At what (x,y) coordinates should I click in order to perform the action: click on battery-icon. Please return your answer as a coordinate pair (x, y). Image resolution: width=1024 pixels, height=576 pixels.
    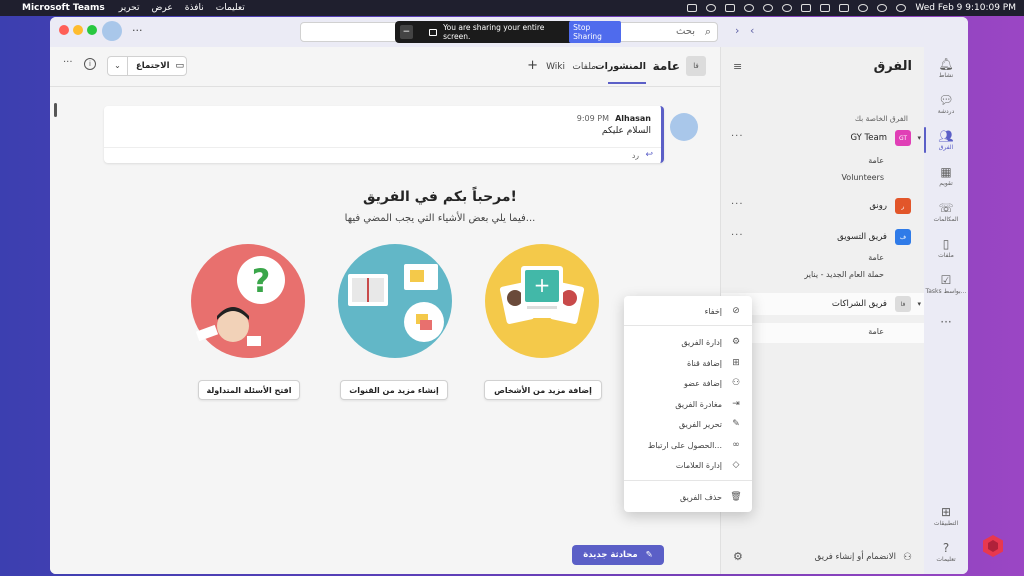
    Looking at the image, I should click on (844, 8).